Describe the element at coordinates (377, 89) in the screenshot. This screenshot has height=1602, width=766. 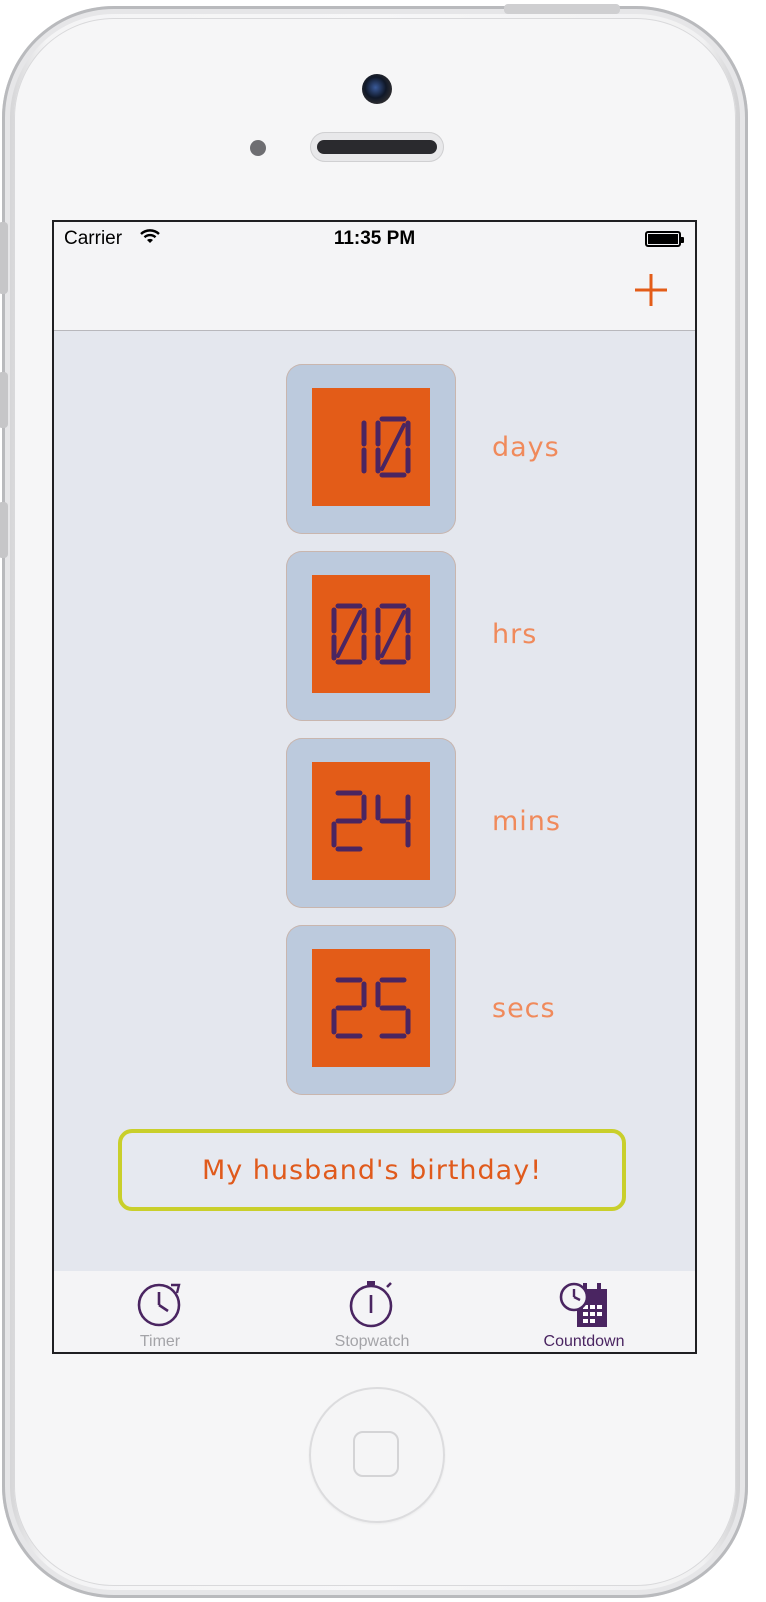
I see `front-camera` at that location.